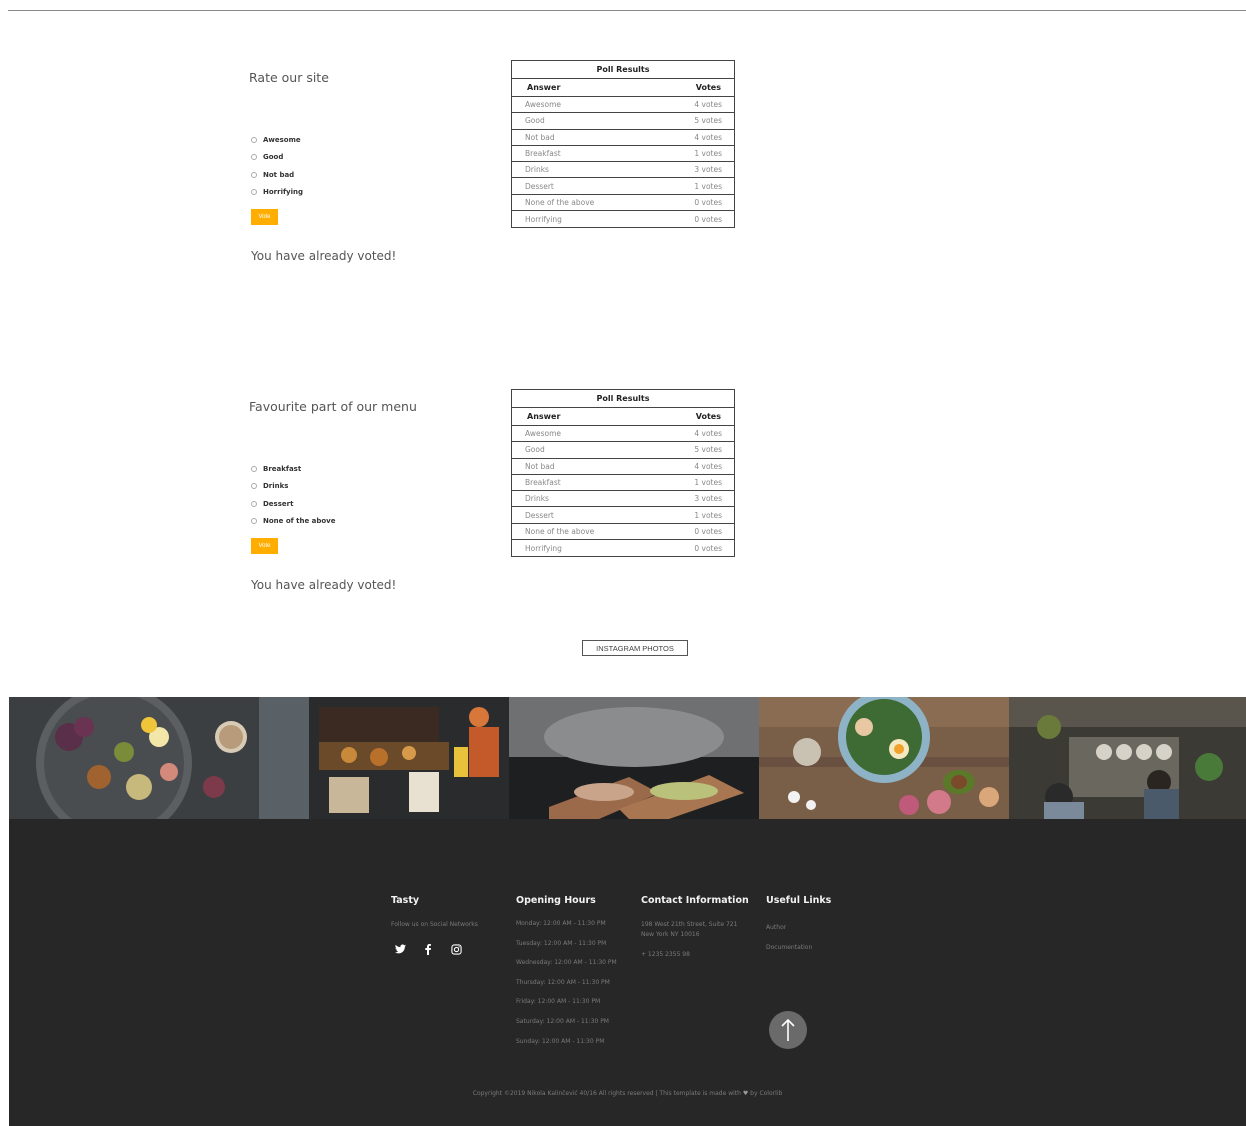 This screenshot has height=1126, width=1246. I want to click on twitter-icon, so click(400, 949).